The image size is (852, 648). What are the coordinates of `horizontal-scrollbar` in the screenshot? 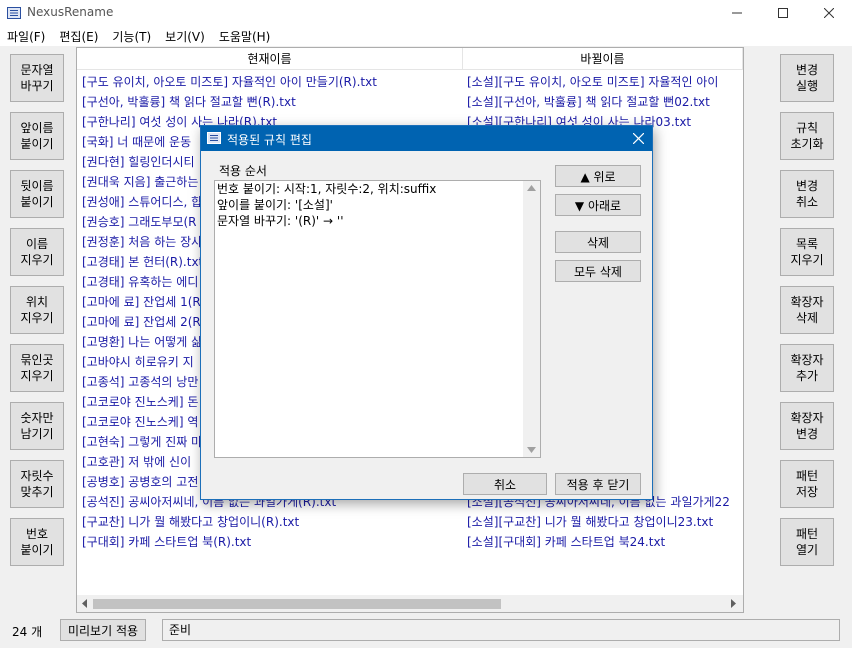 It's located at (410, 603).